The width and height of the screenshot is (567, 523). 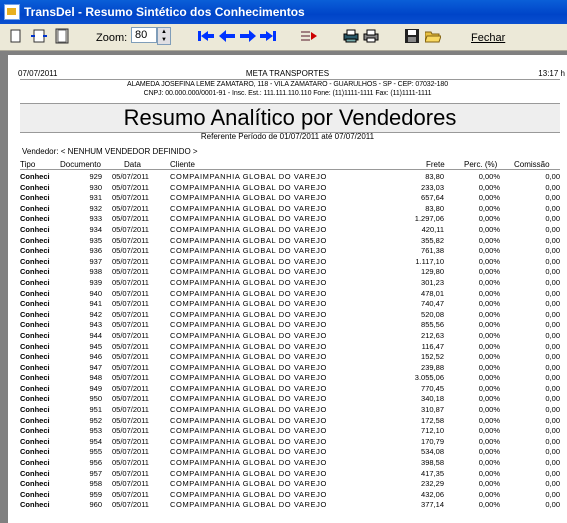 What do you see at coordinates (95, 505) in the screenshot?
I see `cell-documento: 960` at bounding box center [95, 505].